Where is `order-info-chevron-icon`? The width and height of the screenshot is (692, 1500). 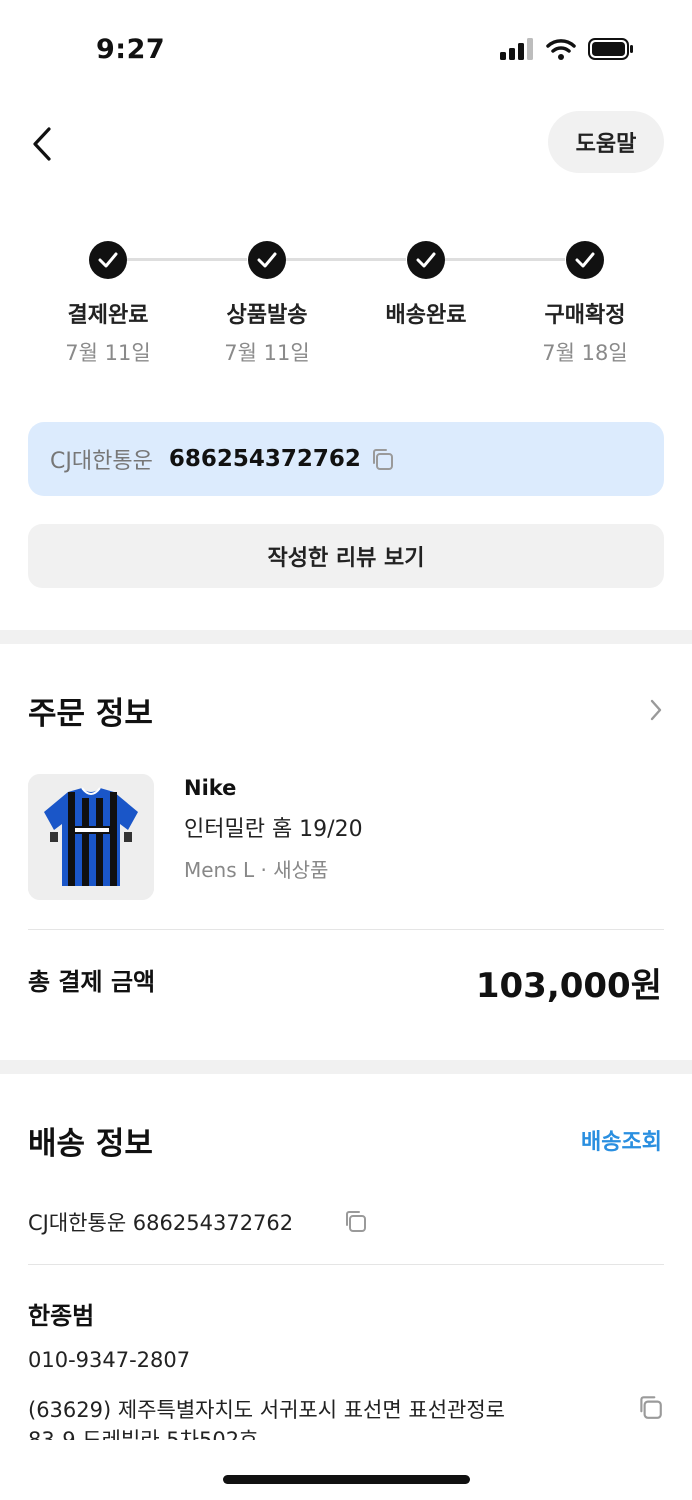
order-info-chevron-icon is located at coordinates (656, 712).